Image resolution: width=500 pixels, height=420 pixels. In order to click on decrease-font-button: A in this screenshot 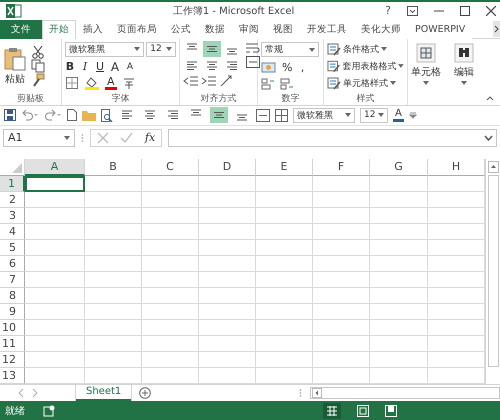, I will do `click(130, 67)`.